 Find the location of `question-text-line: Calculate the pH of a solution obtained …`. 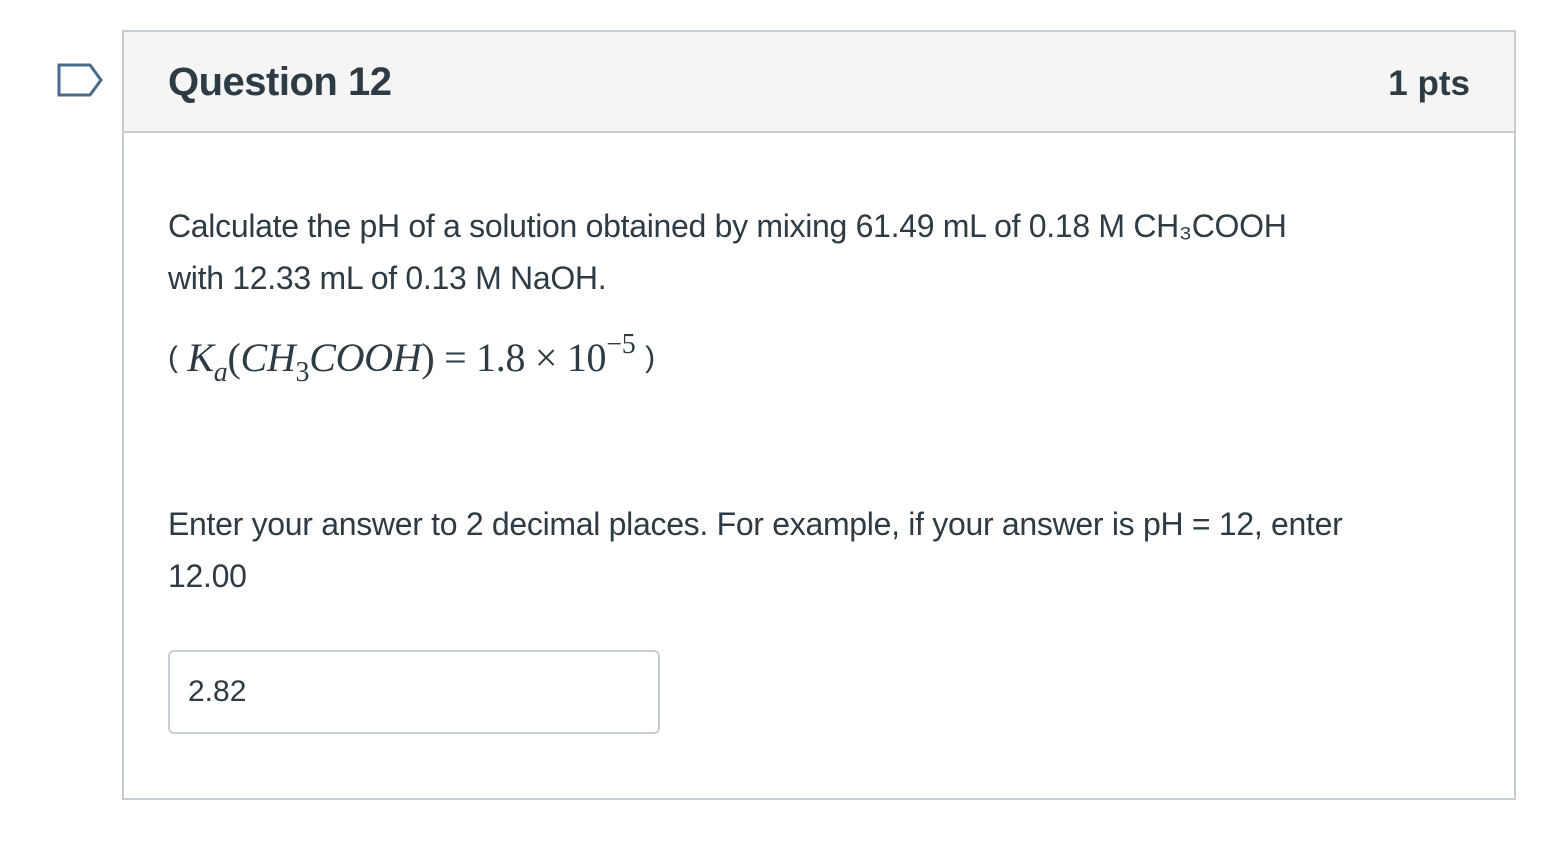

question-text-line: Calculate the pH of a solution obtained … is located at coordinates (727, 226).